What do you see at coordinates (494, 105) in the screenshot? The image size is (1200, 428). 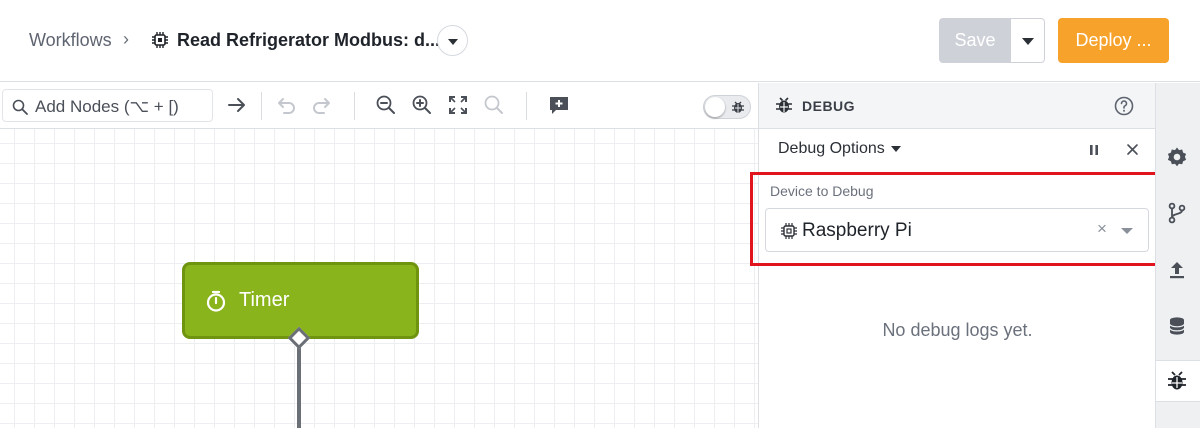 I see `zoom-reset-icon` at bounding box center [494, 105].